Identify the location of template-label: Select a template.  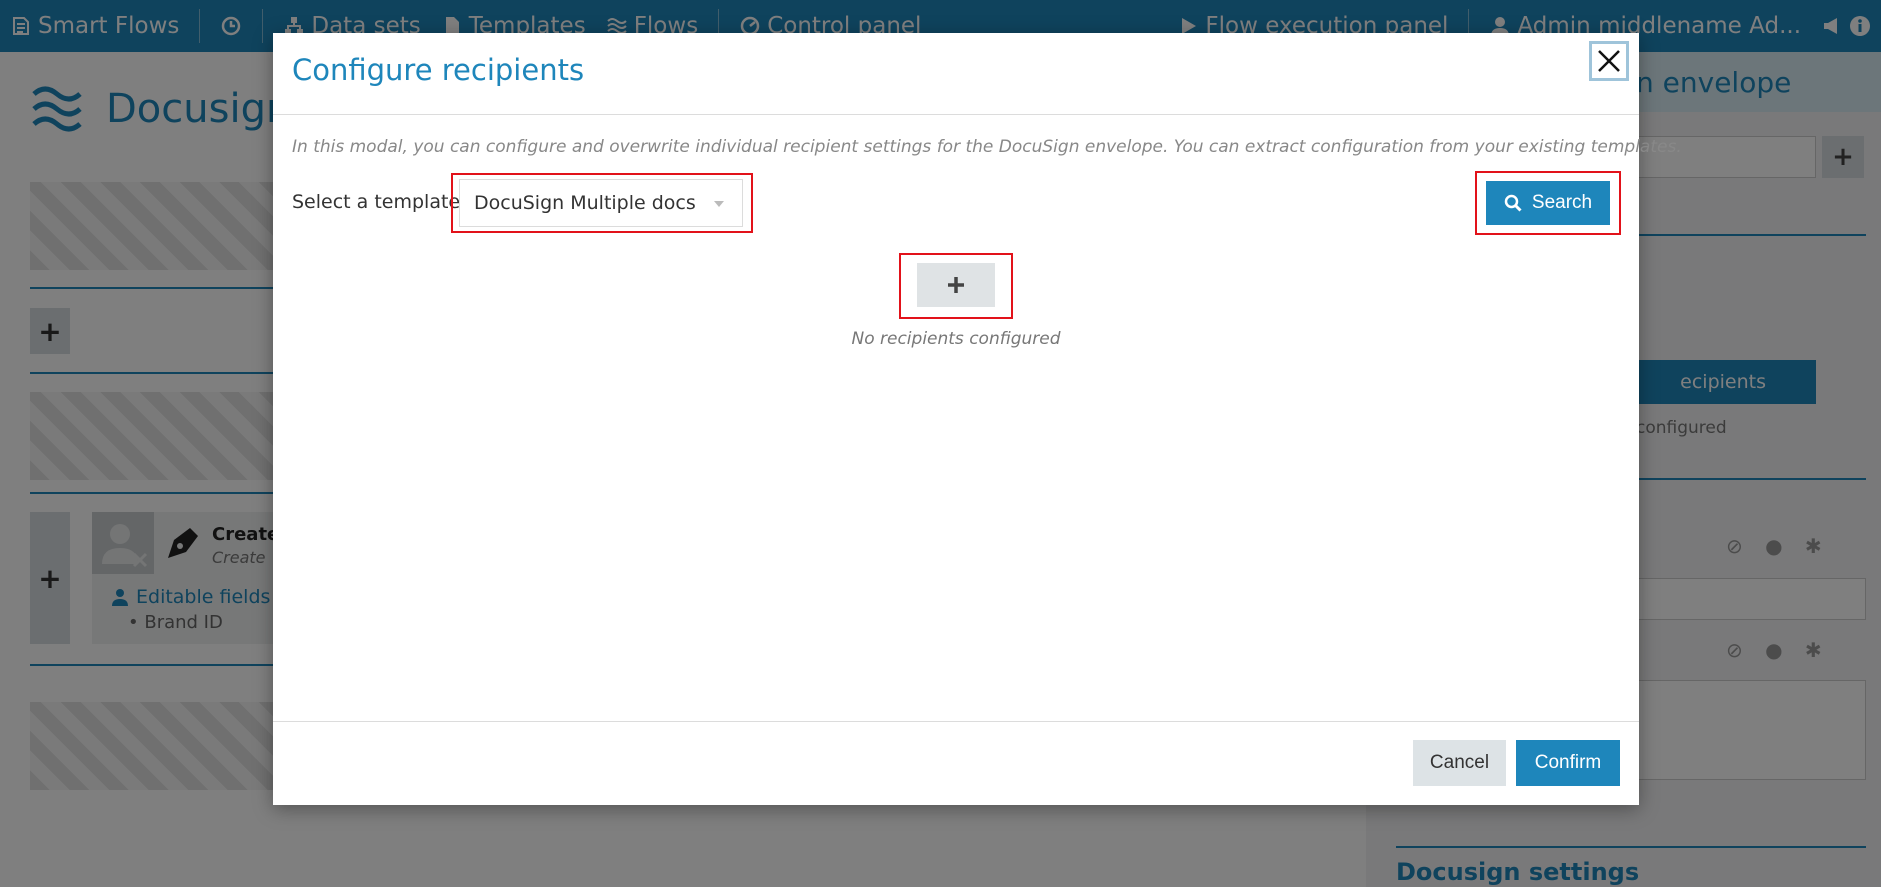
(376, 202).